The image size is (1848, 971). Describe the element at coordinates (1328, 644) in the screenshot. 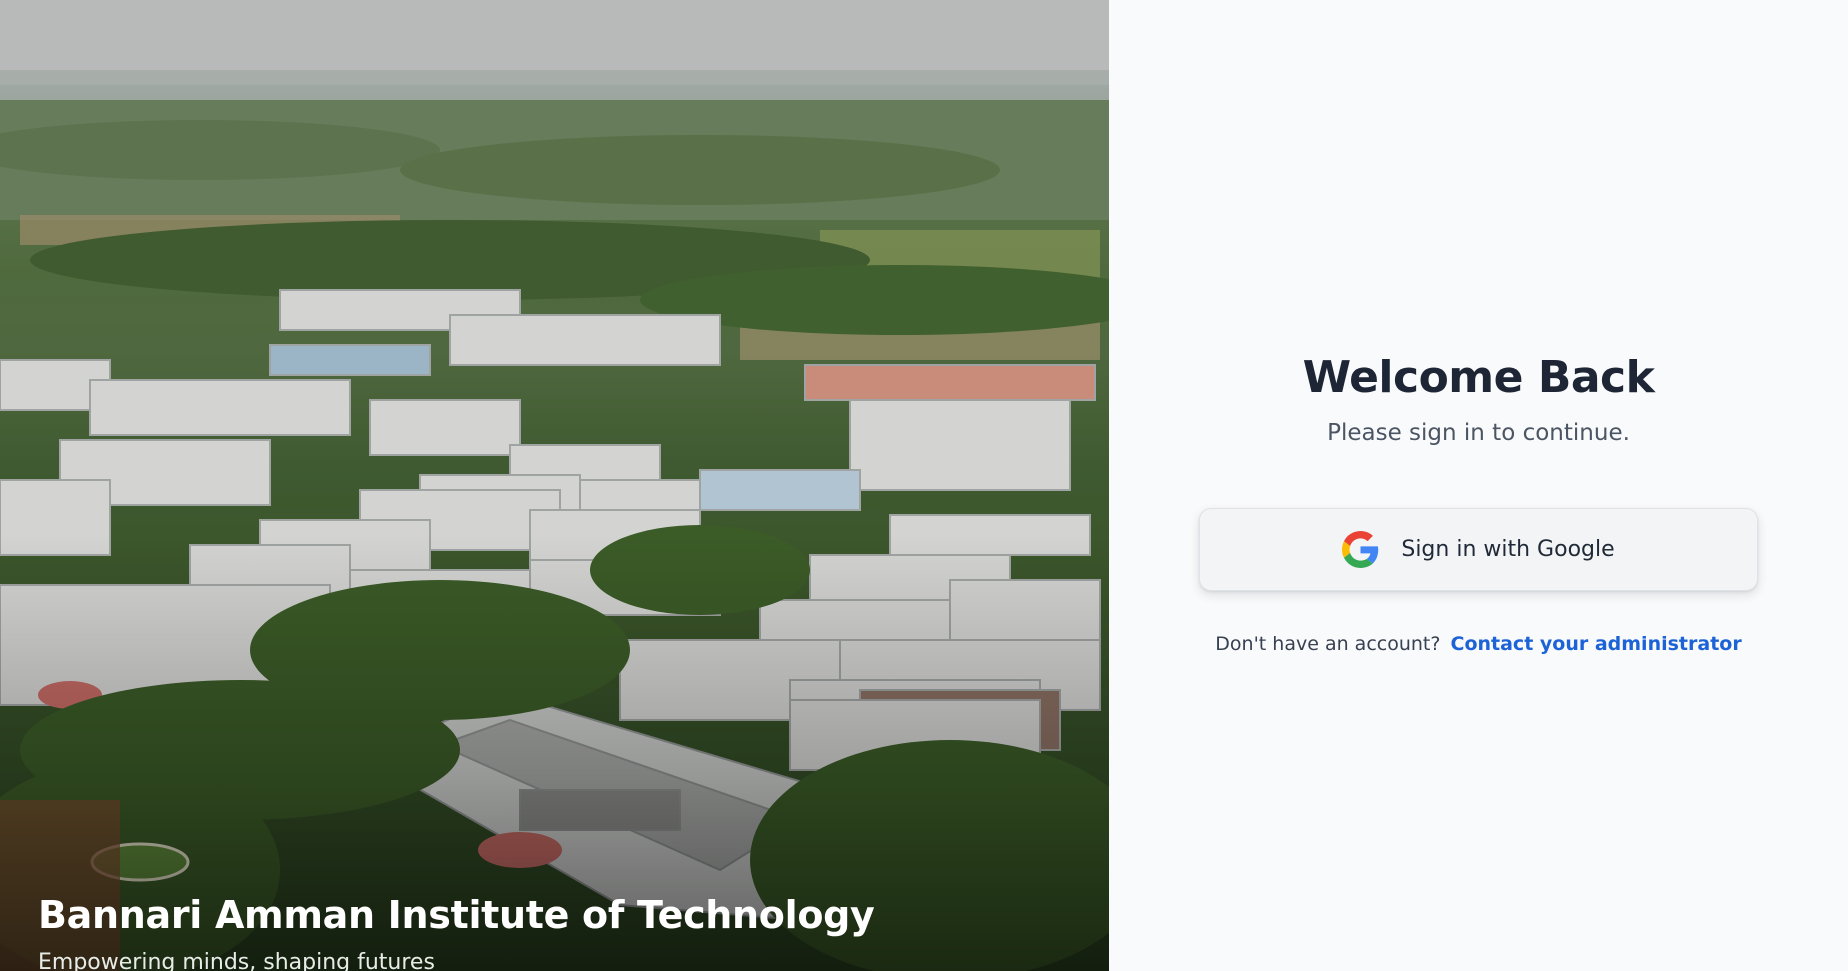

I see `no-account-text: Don't have an account?` at that location.